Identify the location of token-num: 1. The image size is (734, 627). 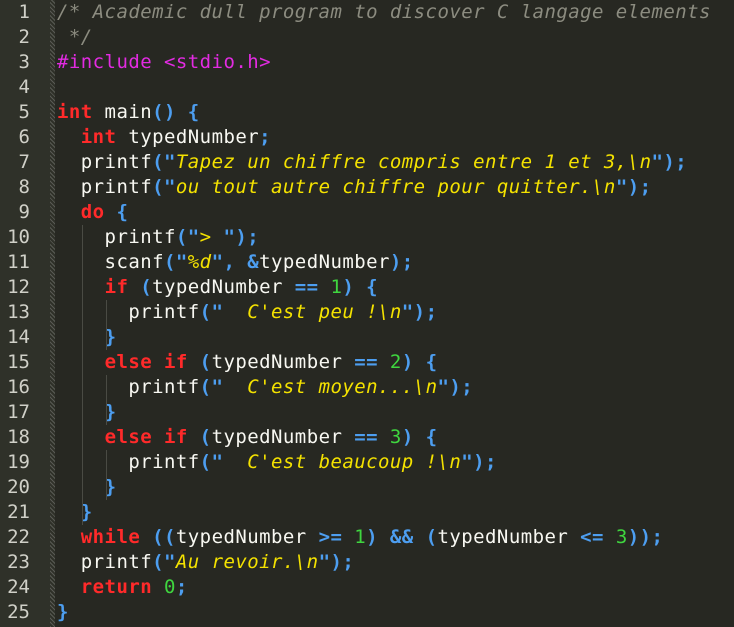
(360, 537).